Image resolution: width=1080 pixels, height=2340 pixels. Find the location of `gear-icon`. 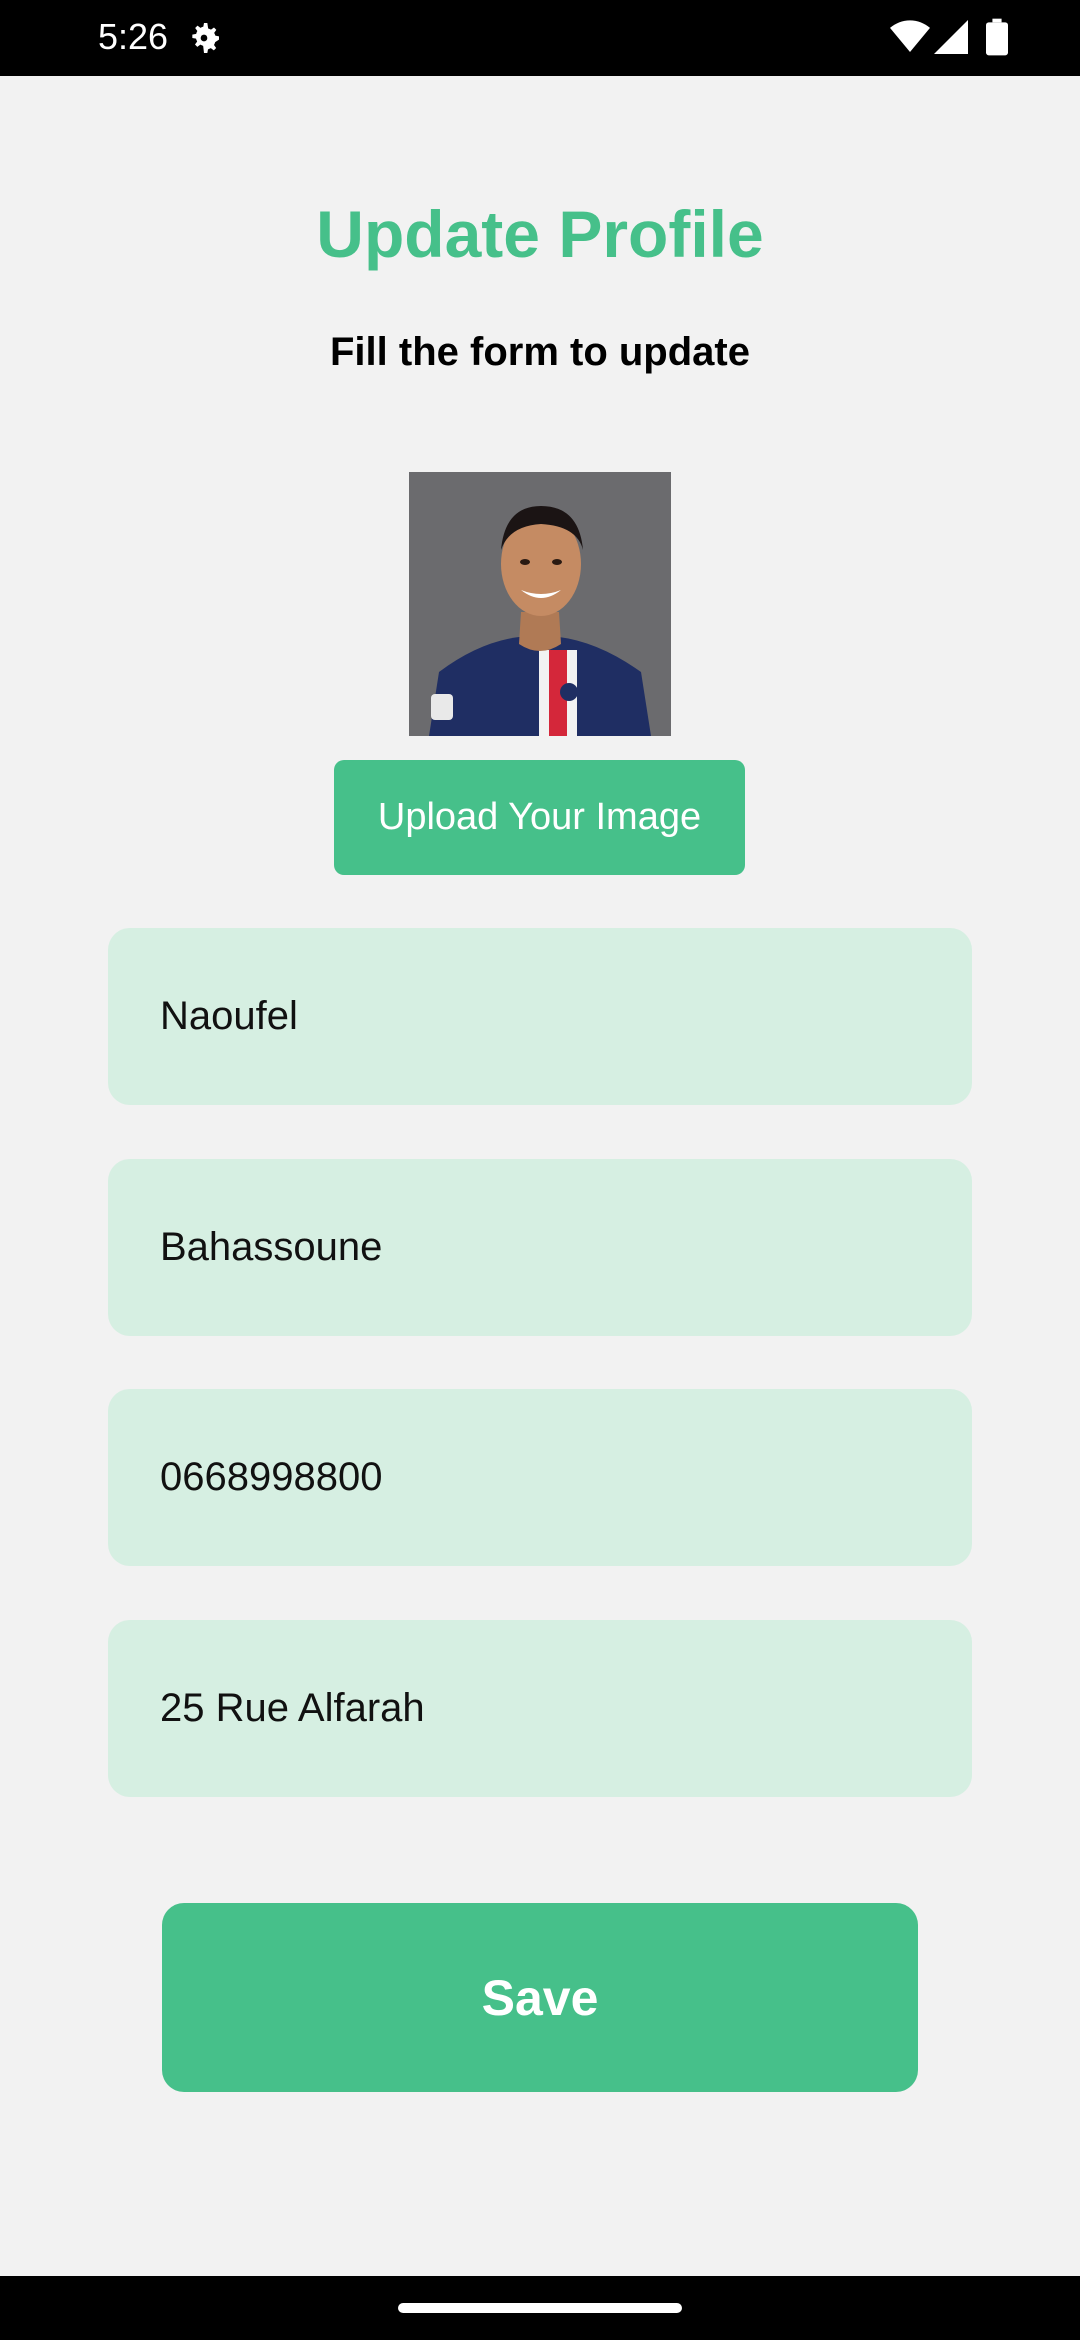

gear-icon is located at coordinates (205, 38).